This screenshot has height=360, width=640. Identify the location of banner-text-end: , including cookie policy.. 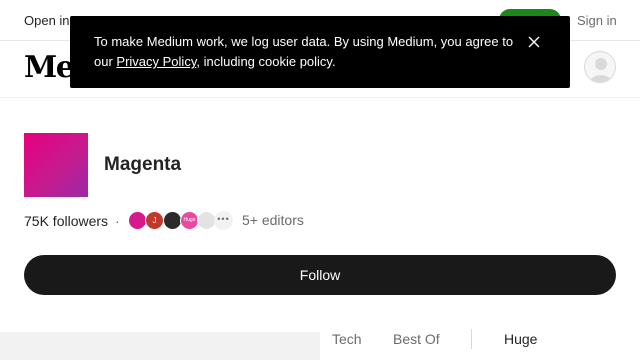
(266, 61).